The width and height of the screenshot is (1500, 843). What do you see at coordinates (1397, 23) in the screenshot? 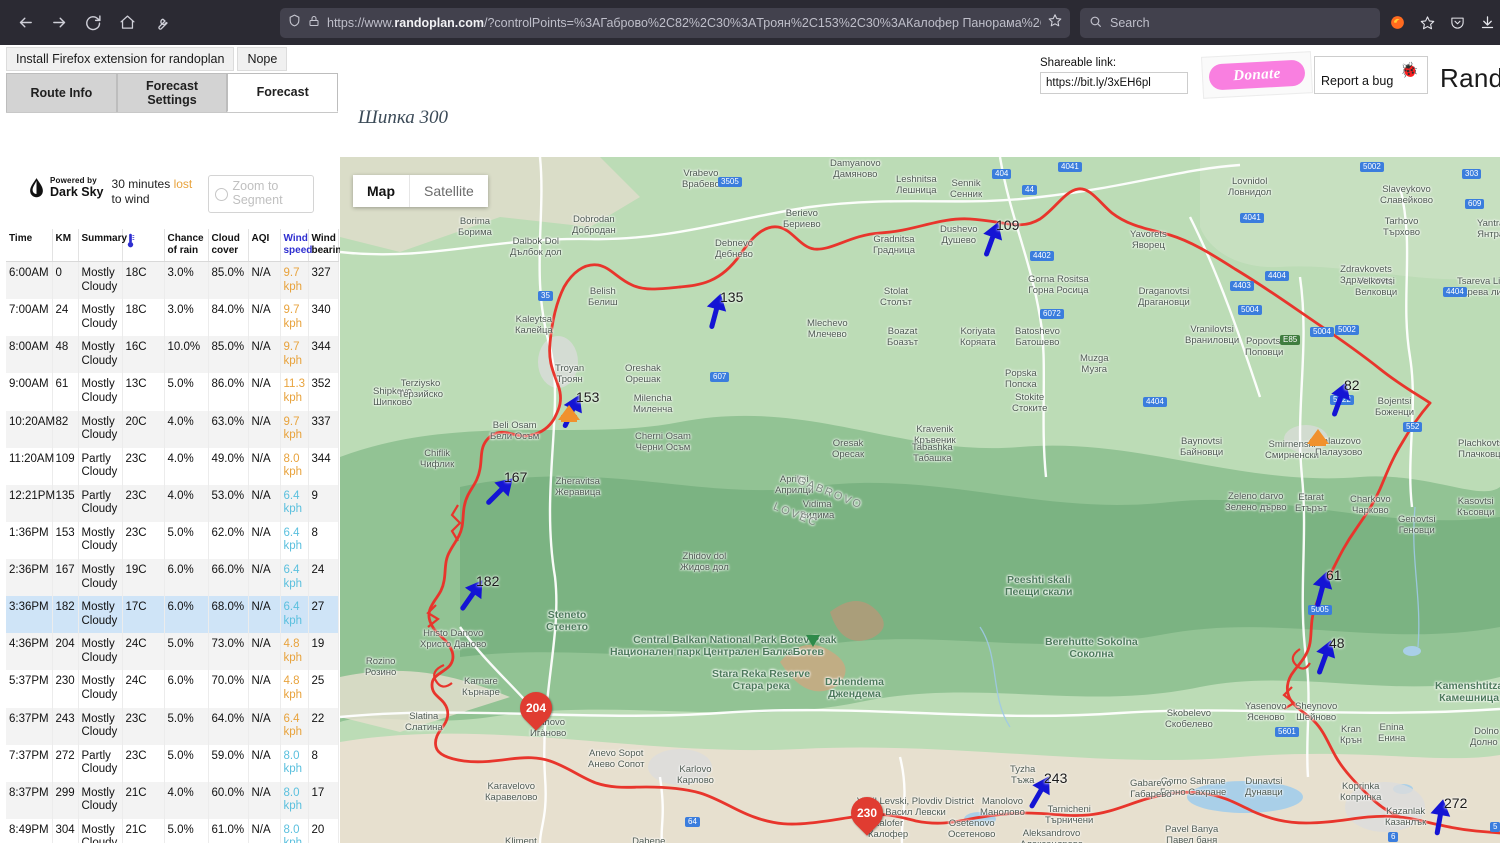
I see `firefox-icon` at bounding box center [1397, 23].